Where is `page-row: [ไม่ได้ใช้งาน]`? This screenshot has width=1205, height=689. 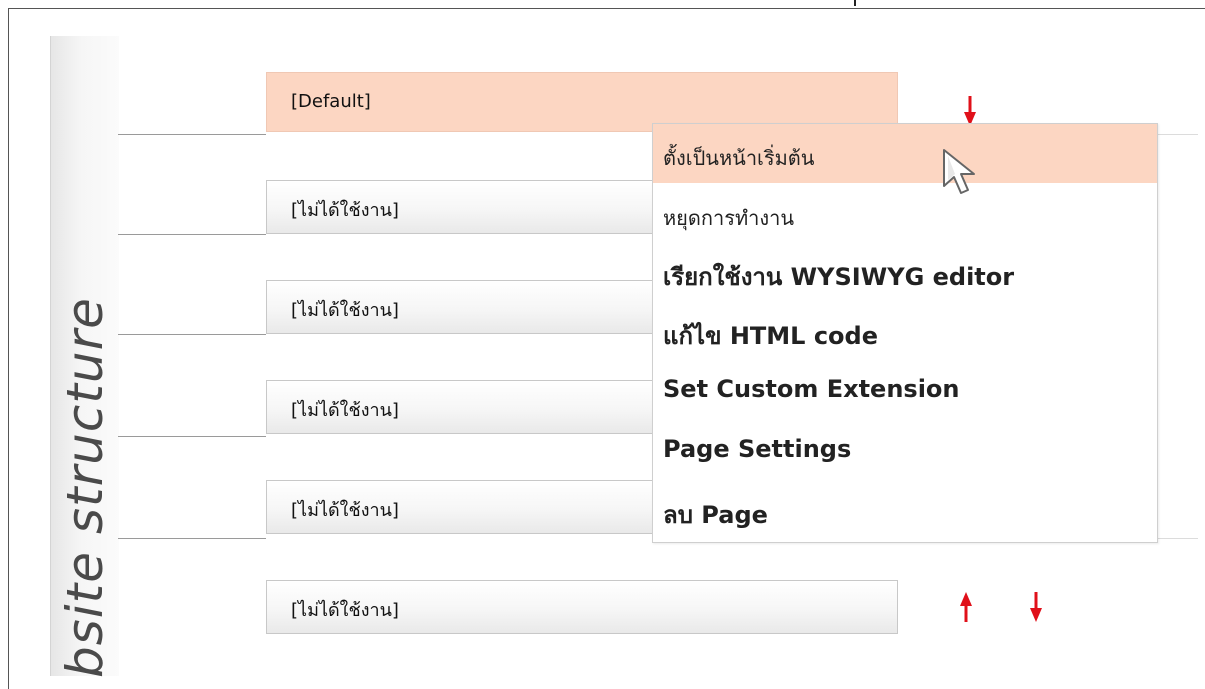
page-row: [ไม่ได้ใช้งาน] is located at coordinates (582, 607).